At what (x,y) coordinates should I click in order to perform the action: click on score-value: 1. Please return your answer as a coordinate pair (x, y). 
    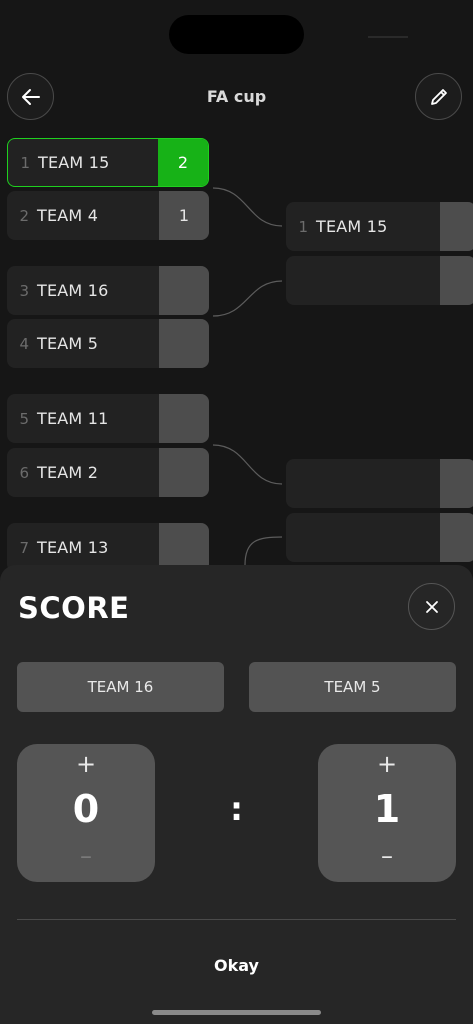
    Looking at the image, I should click on (387, 809).